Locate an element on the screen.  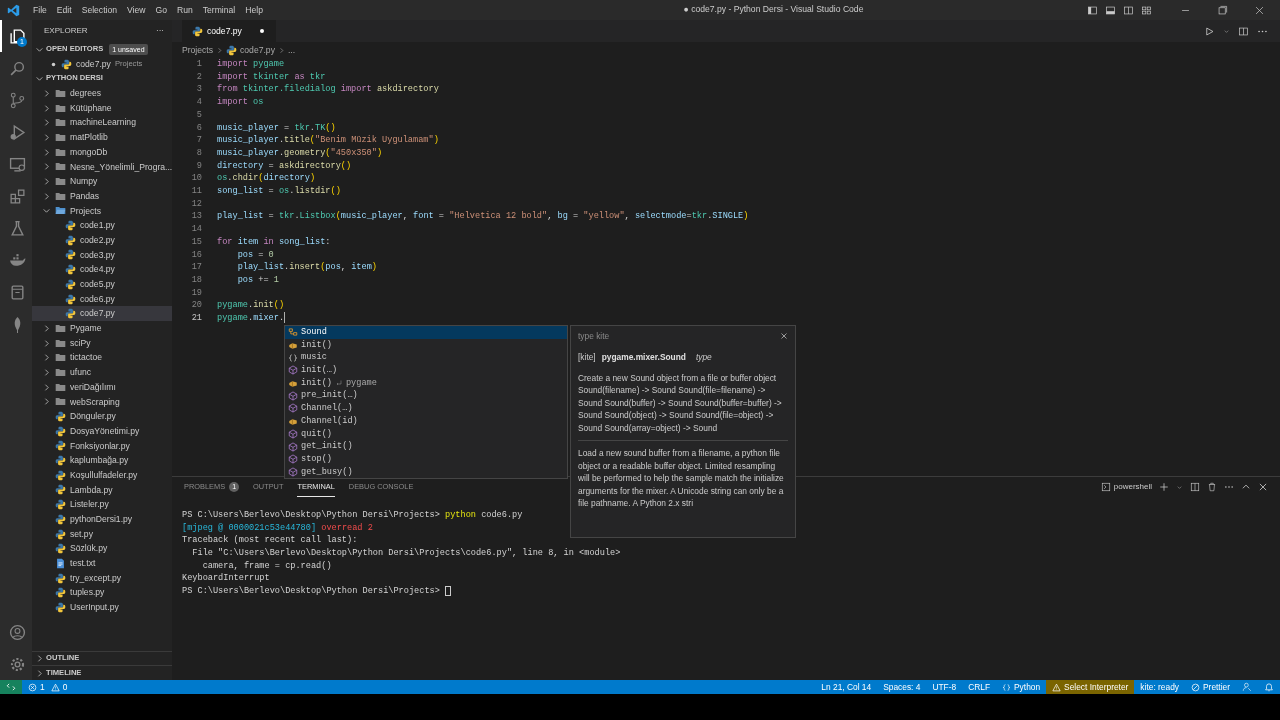
chevron-up-icon is located at coordinates (1246, 487).